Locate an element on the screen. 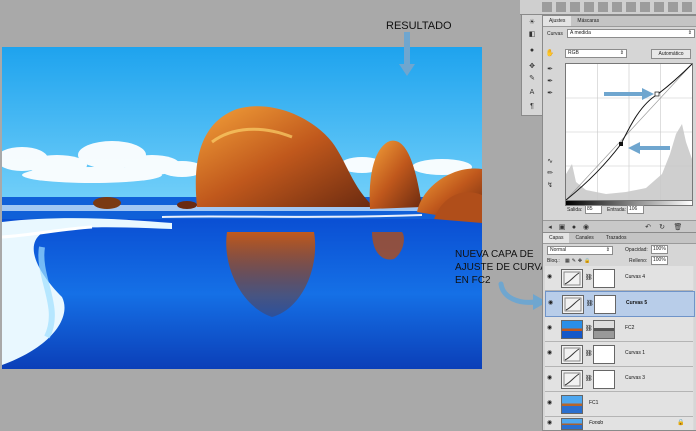 This screenshot has width=696, height=431. top-dock-strip is located at coordinates (608, 7).